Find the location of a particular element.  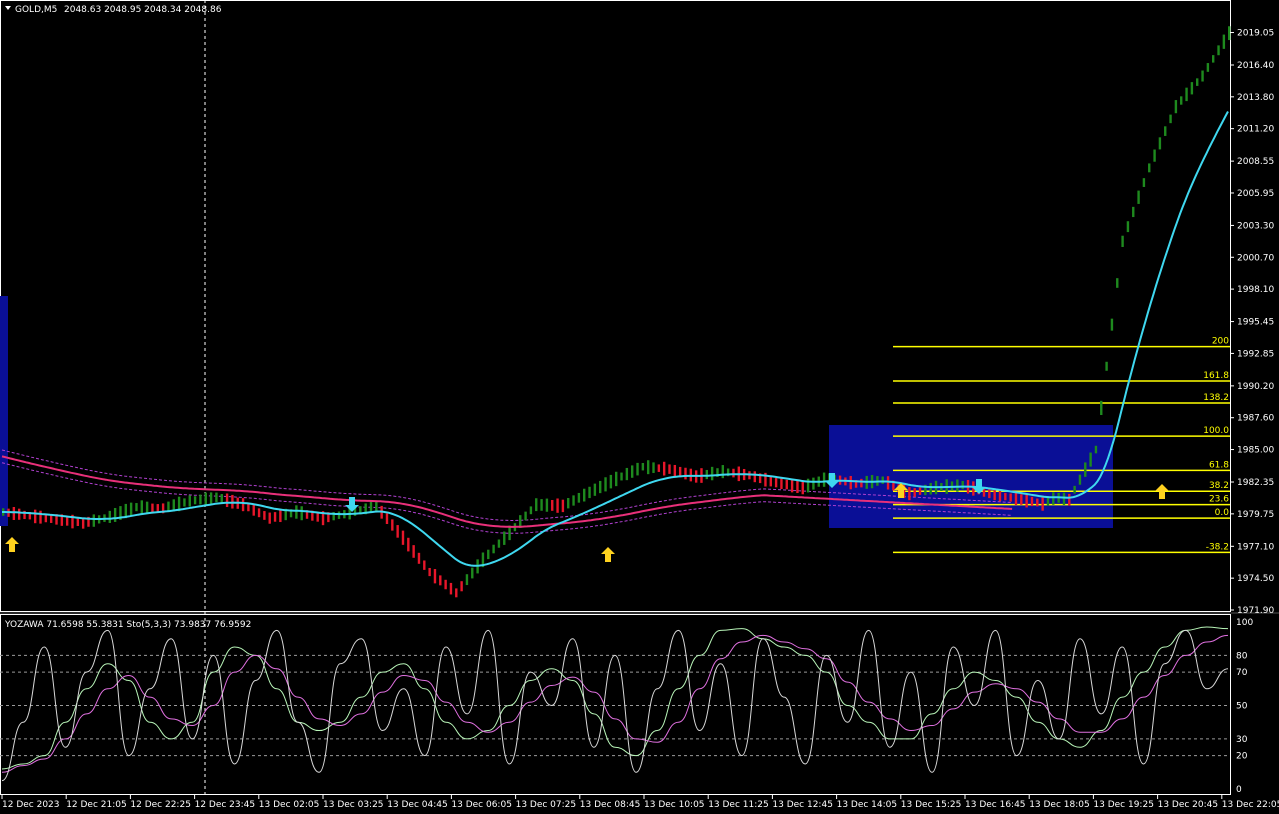

fib-level-label: 23.6 is located at coordinates (1219, 500).